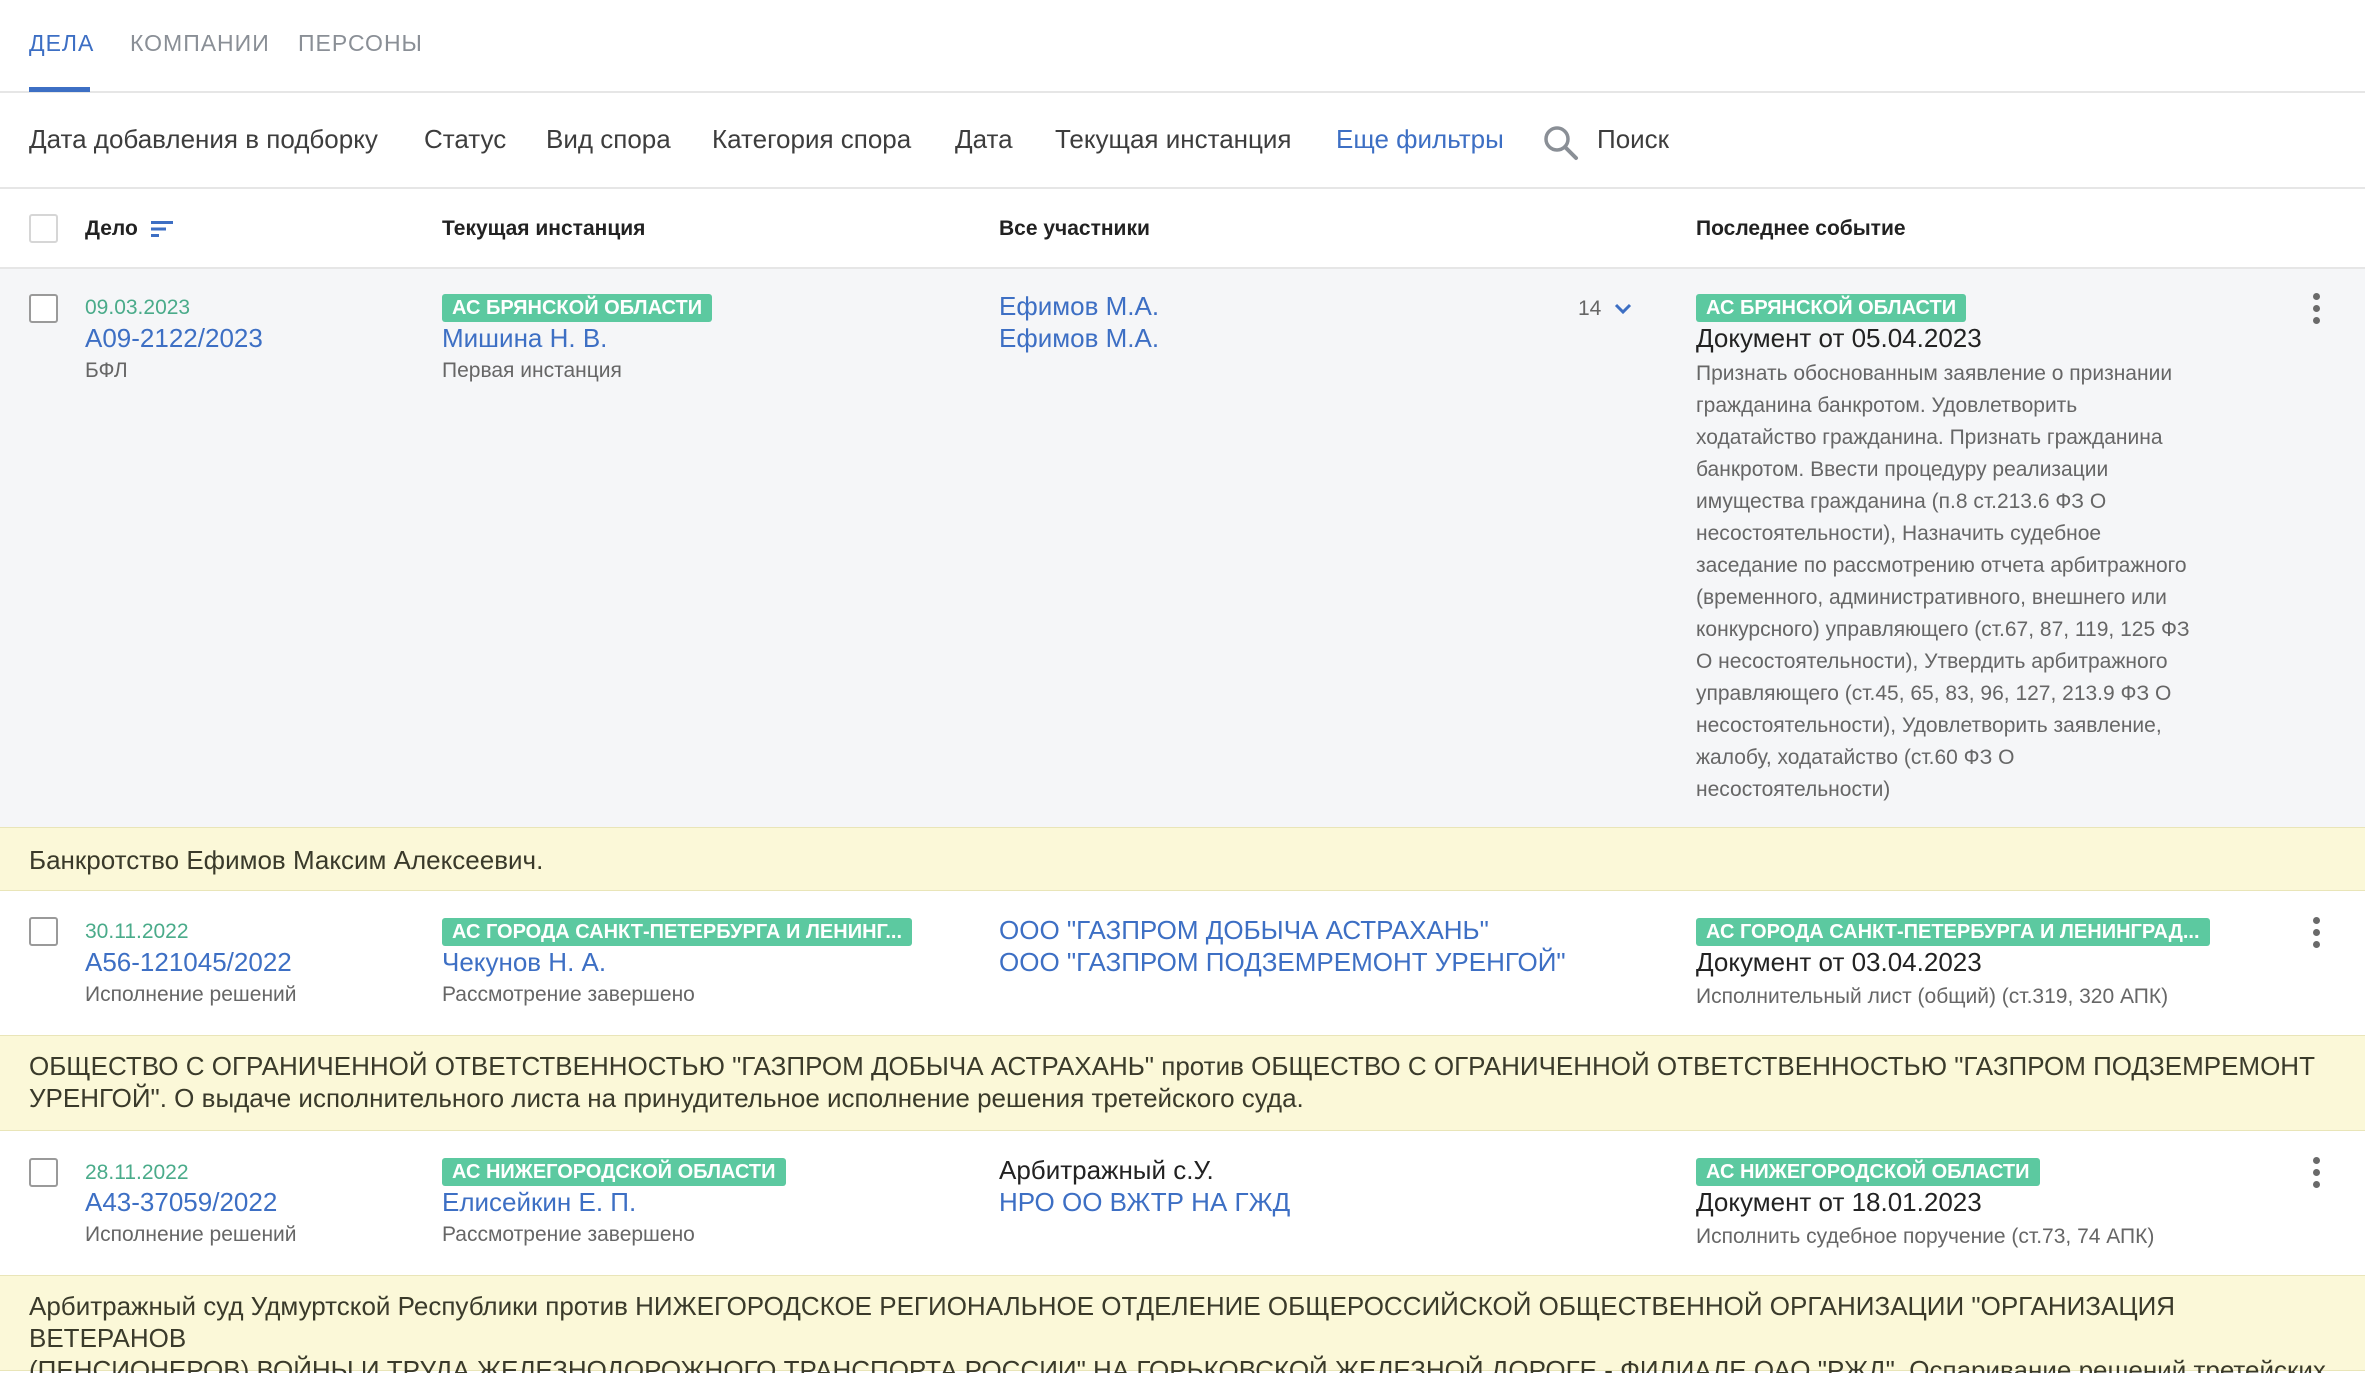  Describe the element at coordinates (1144, 1202) in the screenshot. I see `participant-link: НРО ОО ВЖТР НА ГЖД` at that location.